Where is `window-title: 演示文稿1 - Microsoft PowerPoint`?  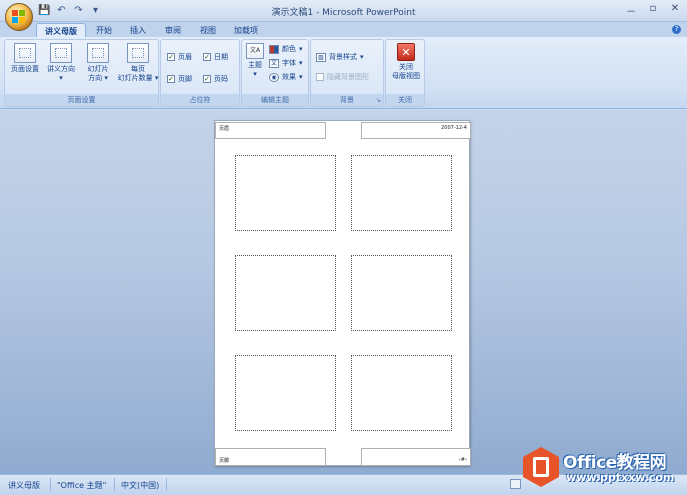 window-title: 演示文稿1 - Microsoft PowerPoint is located at coordinates (343, 13).